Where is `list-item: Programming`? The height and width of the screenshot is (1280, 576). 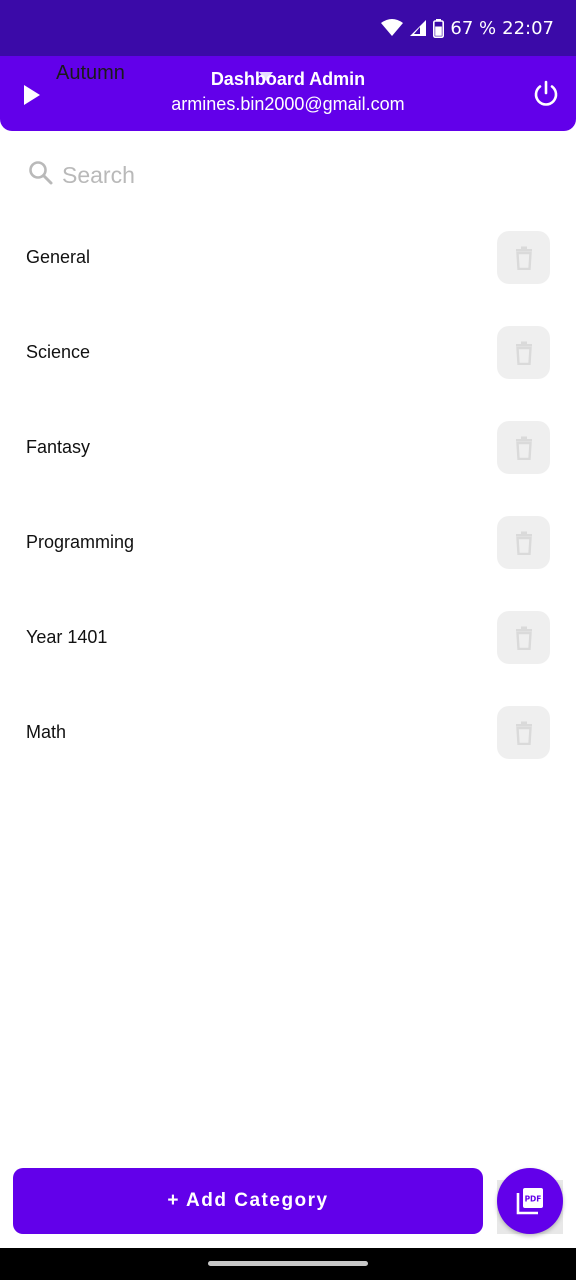 list-item: Programming is located at coordinates (288, 542).